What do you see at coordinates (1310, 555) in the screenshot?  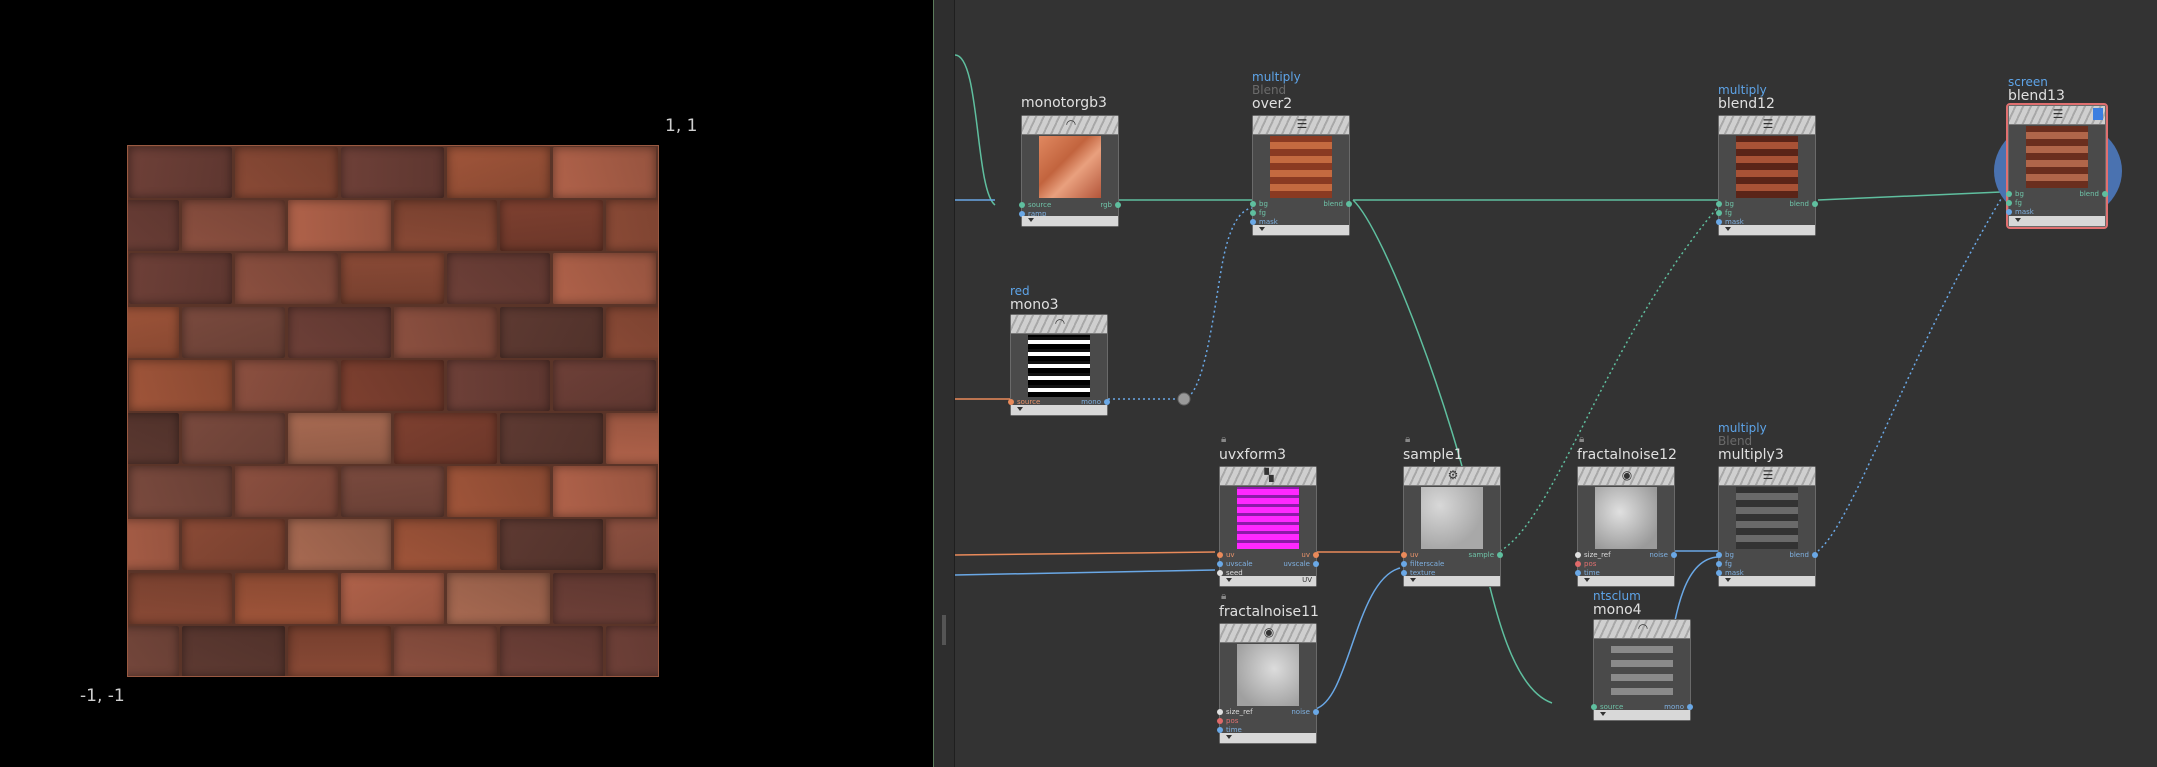 I see `output-port: uv` at bounding box center [1310, 555].